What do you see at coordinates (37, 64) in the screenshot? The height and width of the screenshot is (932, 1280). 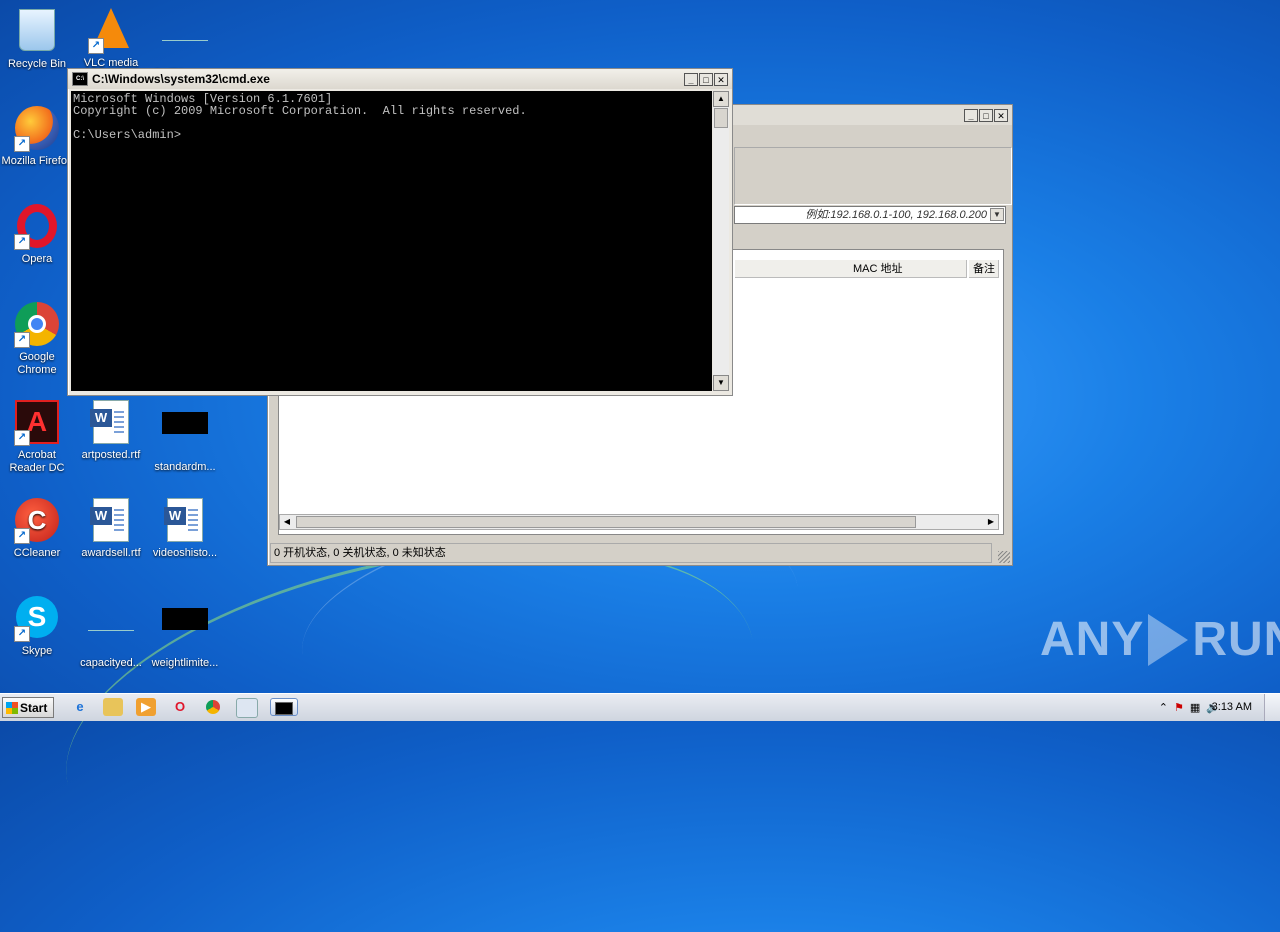 I see `desktop-icon-label: Recycle Bin` at bounding box center [37, 64].